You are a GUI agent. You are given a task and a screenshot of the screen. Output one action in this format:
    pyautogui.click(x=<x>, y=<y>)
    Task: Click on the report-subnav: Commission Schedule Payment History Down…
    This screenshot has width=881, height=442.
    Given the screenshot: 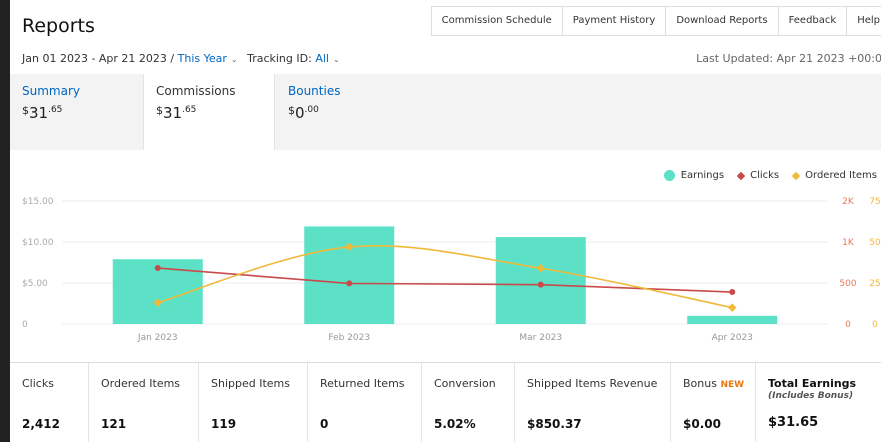 What is the action you would take?
    pyautogui.click(x=655, y=21)
    